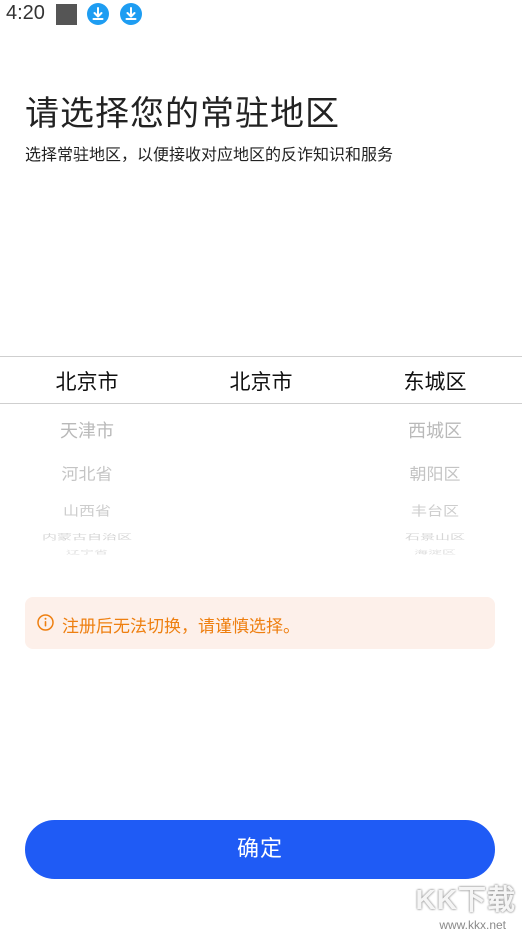 Image resolution: width=522 pixels, height=935 pixels. I want to click on district-option: 海淀区, so click(435, 552).